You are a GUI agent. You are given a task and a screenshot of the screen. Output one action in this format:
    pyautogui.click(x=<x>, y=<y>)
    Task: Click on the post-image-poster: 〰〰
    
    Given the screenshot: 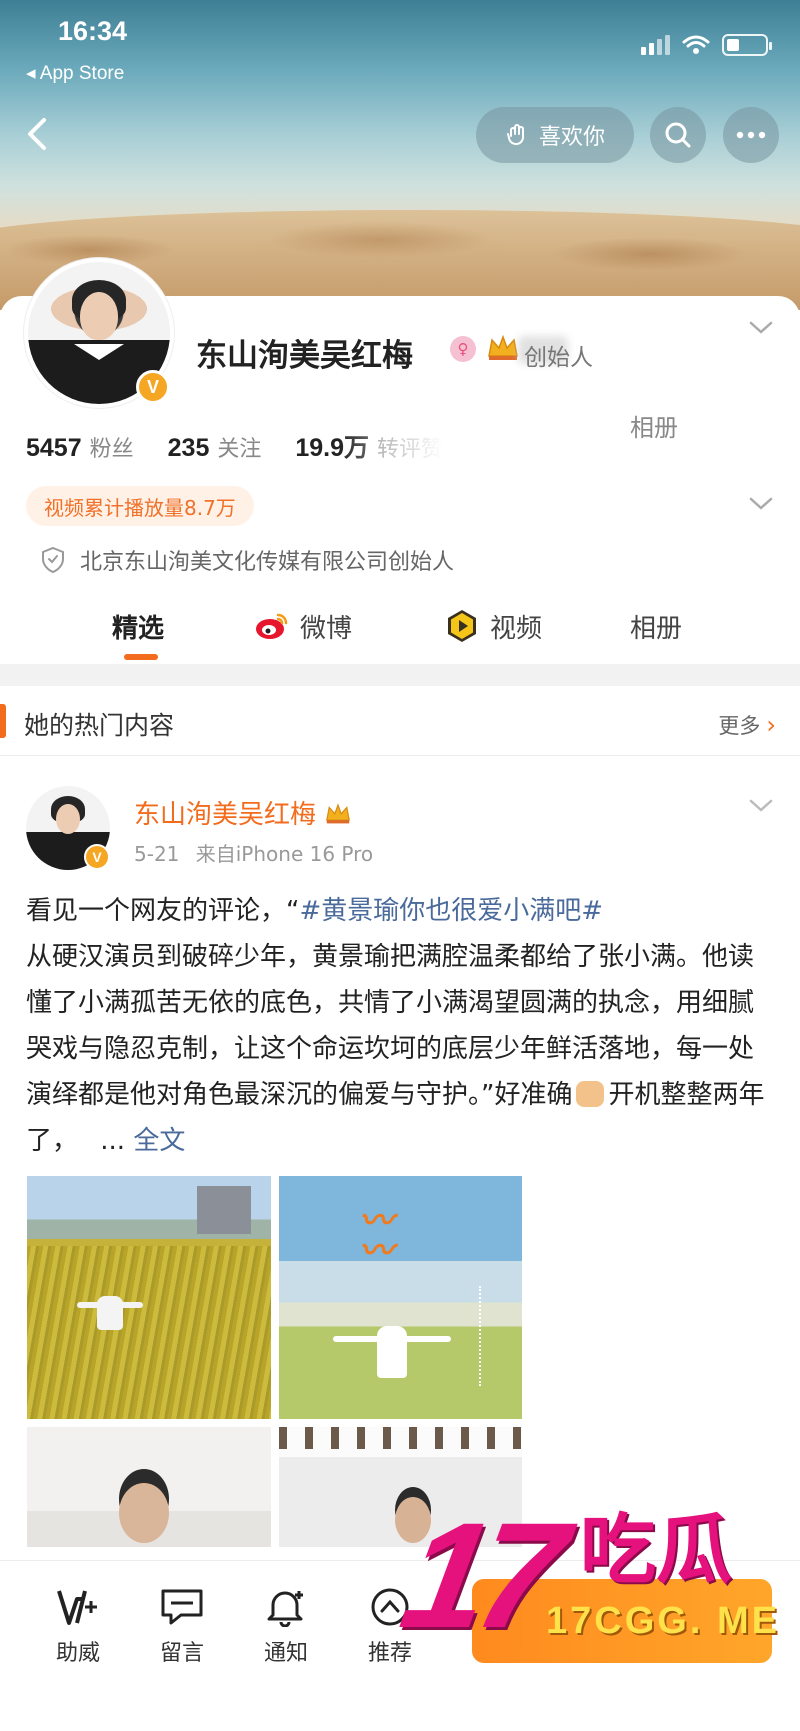 What is the action you would take?
    pyautogui.click(x=400, y=1297)
    